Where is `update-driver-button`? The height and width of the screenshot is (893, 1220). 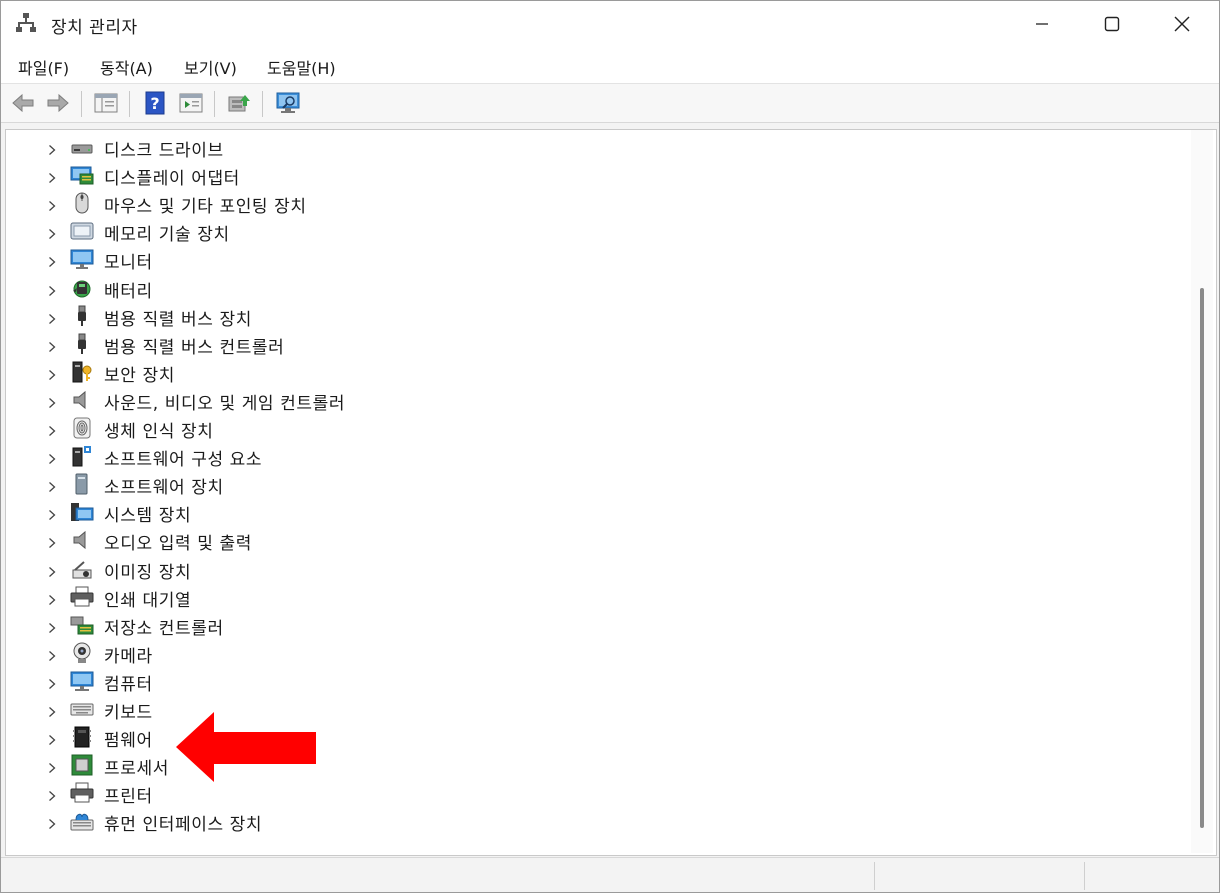
update-driver-button is located at coordinates (239, 103).